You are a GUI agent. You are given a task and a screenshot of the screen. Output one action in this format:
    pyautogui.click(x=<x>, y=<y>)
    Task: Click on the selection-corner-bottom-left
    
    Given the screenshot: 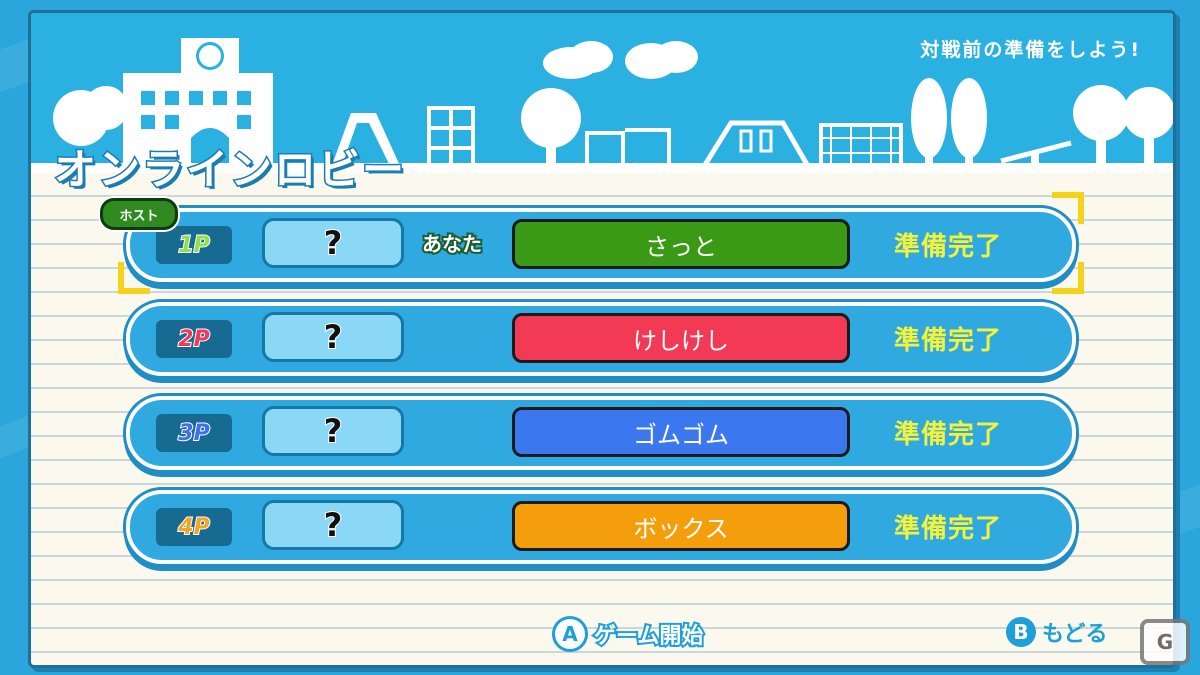 What is the action you would take?
    pyautogui.click(x=134, y=278)
    